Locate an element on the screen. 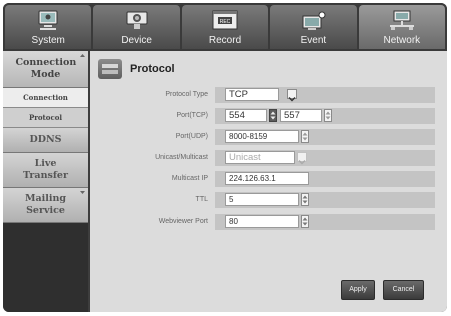 This screenshot has height=316, width=451. tab-network-label: Network is located at coordinates (402, 40).